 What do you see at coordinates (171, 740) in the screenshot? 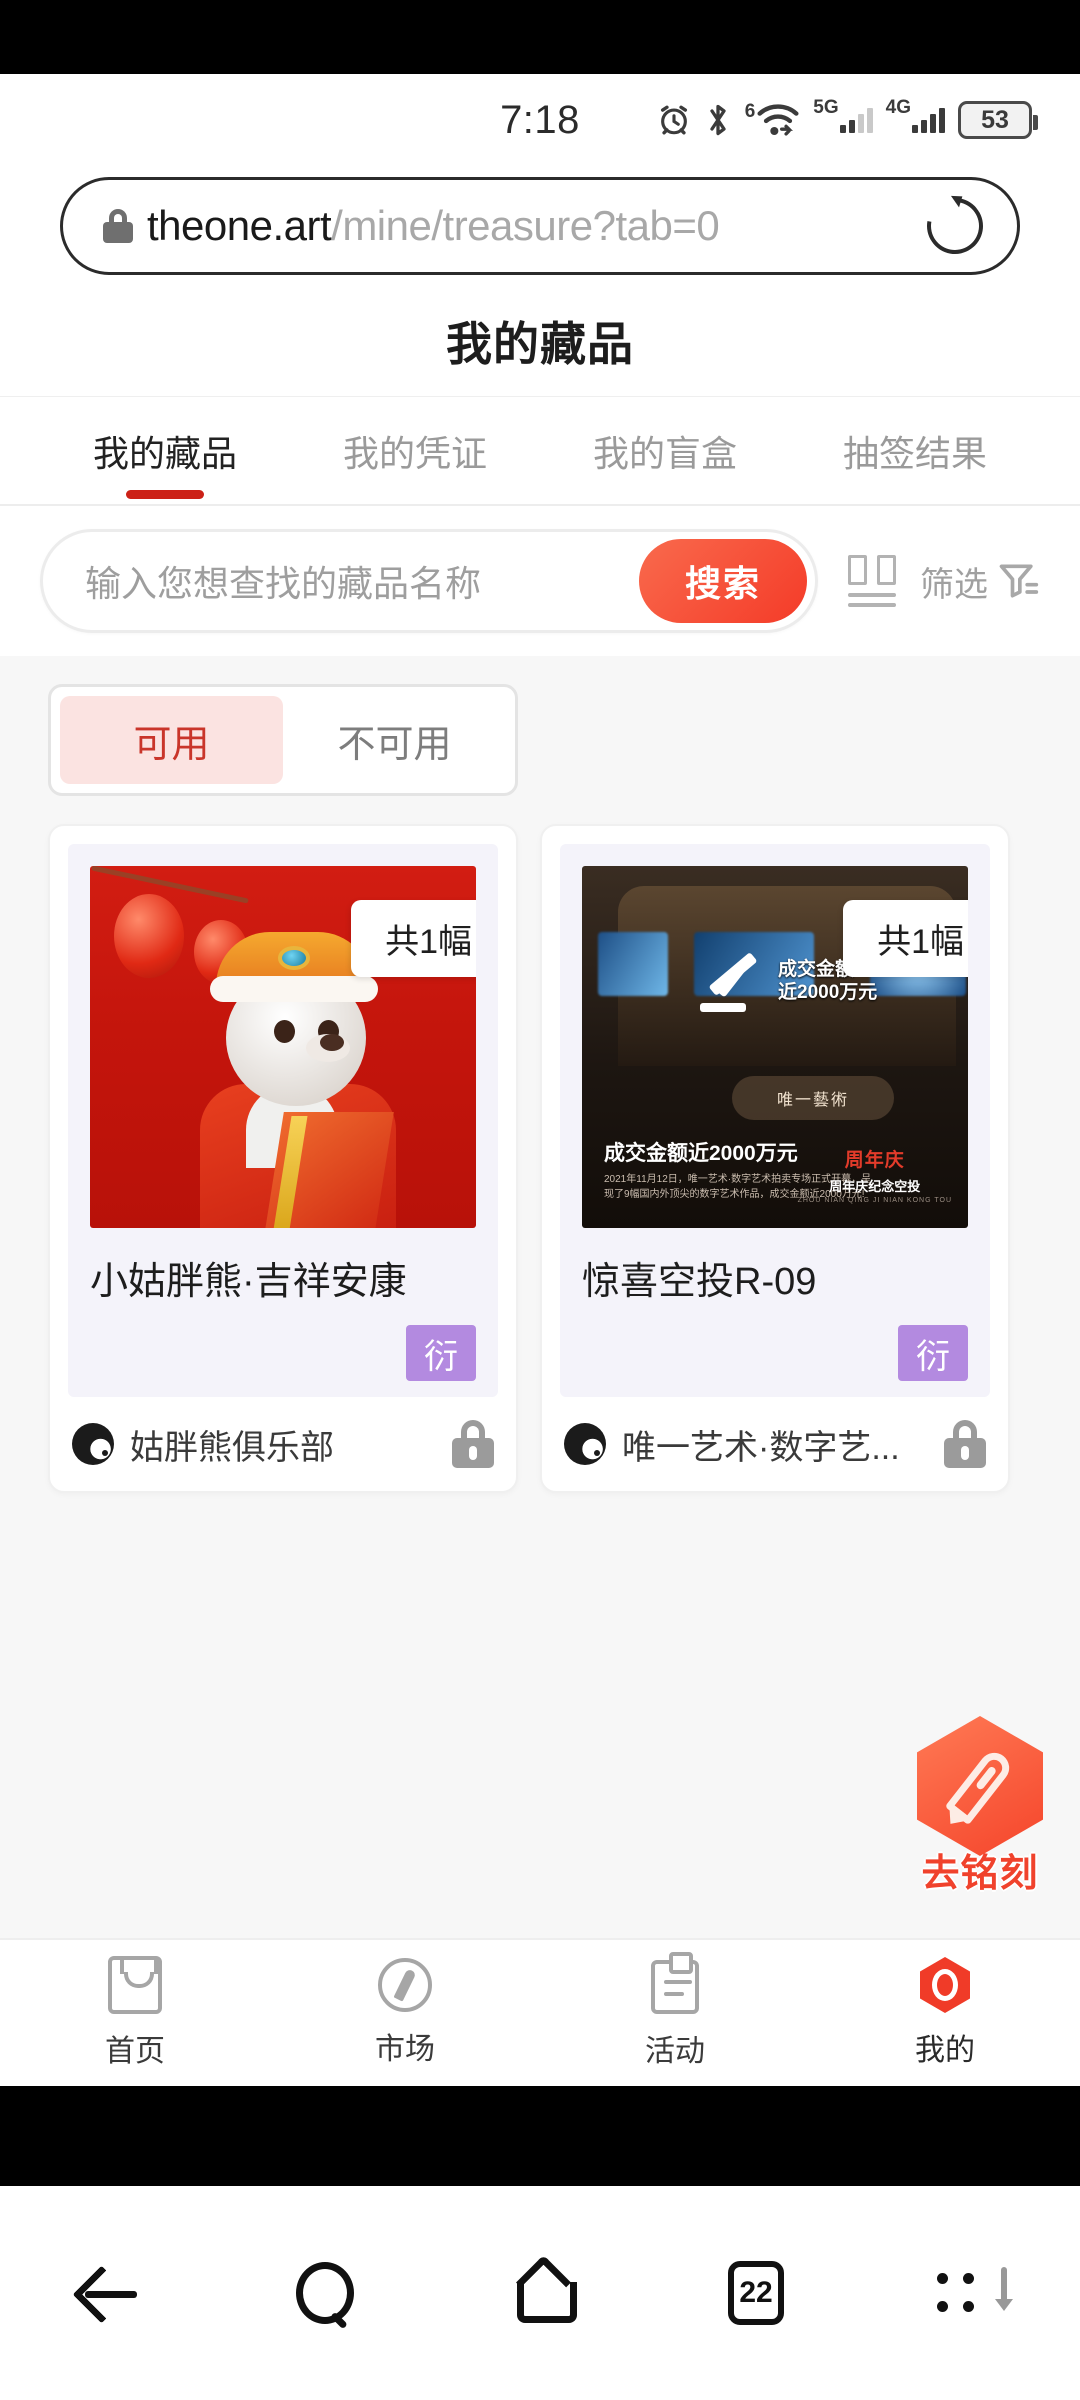
I see `segment-available: 可用` at bounding box center [171, 740].